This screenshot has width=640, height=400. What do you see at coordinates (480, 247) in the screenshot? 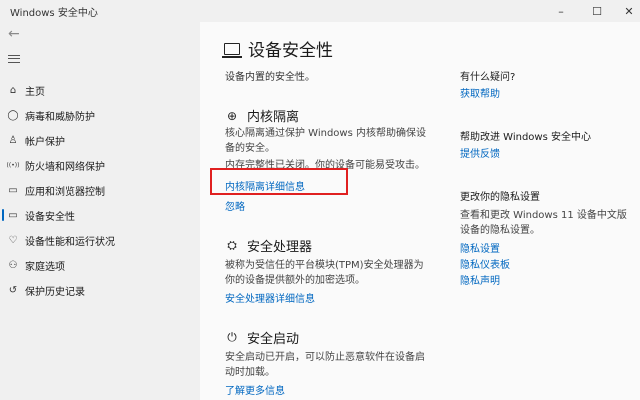
I see `privacy-settings-link: 隐私设置` at bounding box center [480, 247].